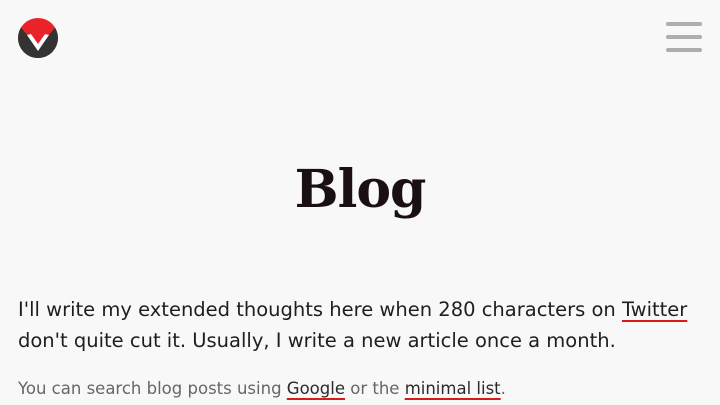 The width and height of the screenshot is (720, 405). What do you see at coordinates (374, 388) in the screenshot?
I see `search-text-middle: or the` at bounding box center [374, 388].